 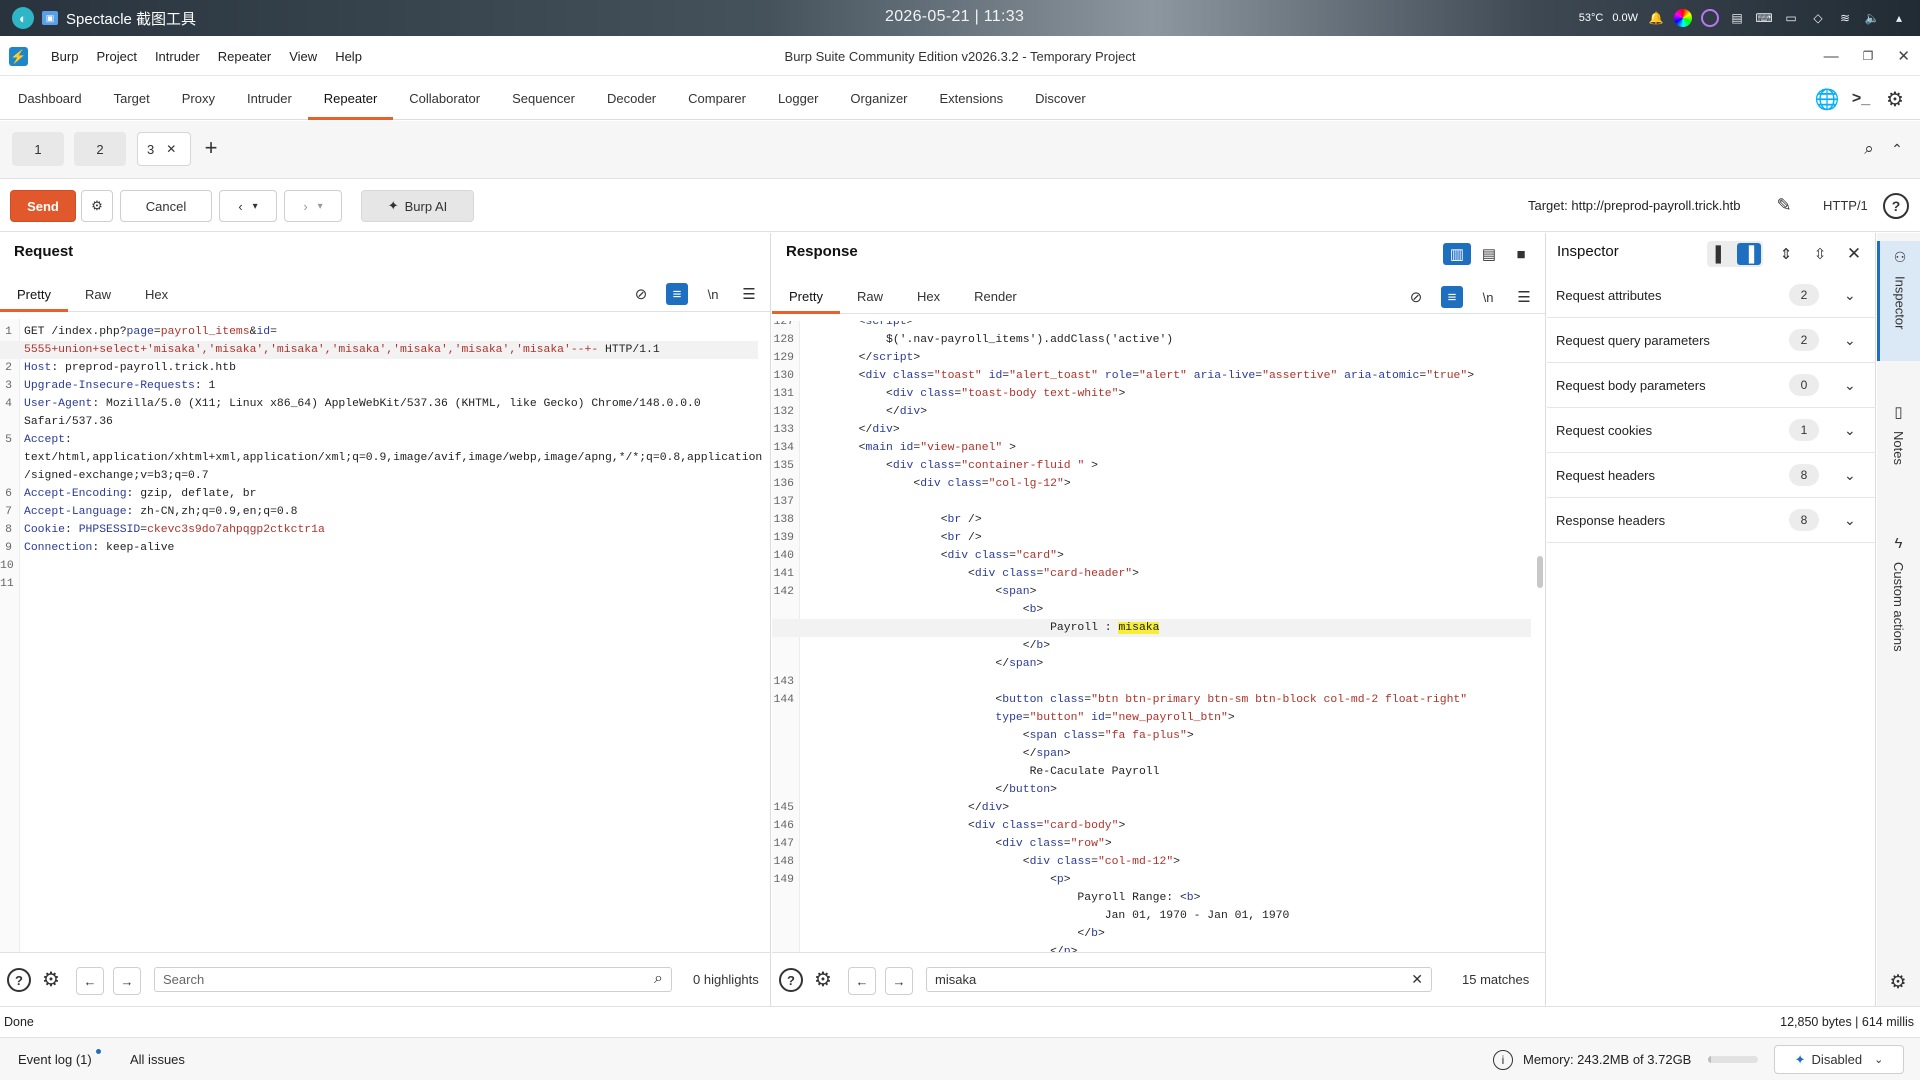 I want to click on search-tabs-icon: ⌕, so click(x=1869, y=149).